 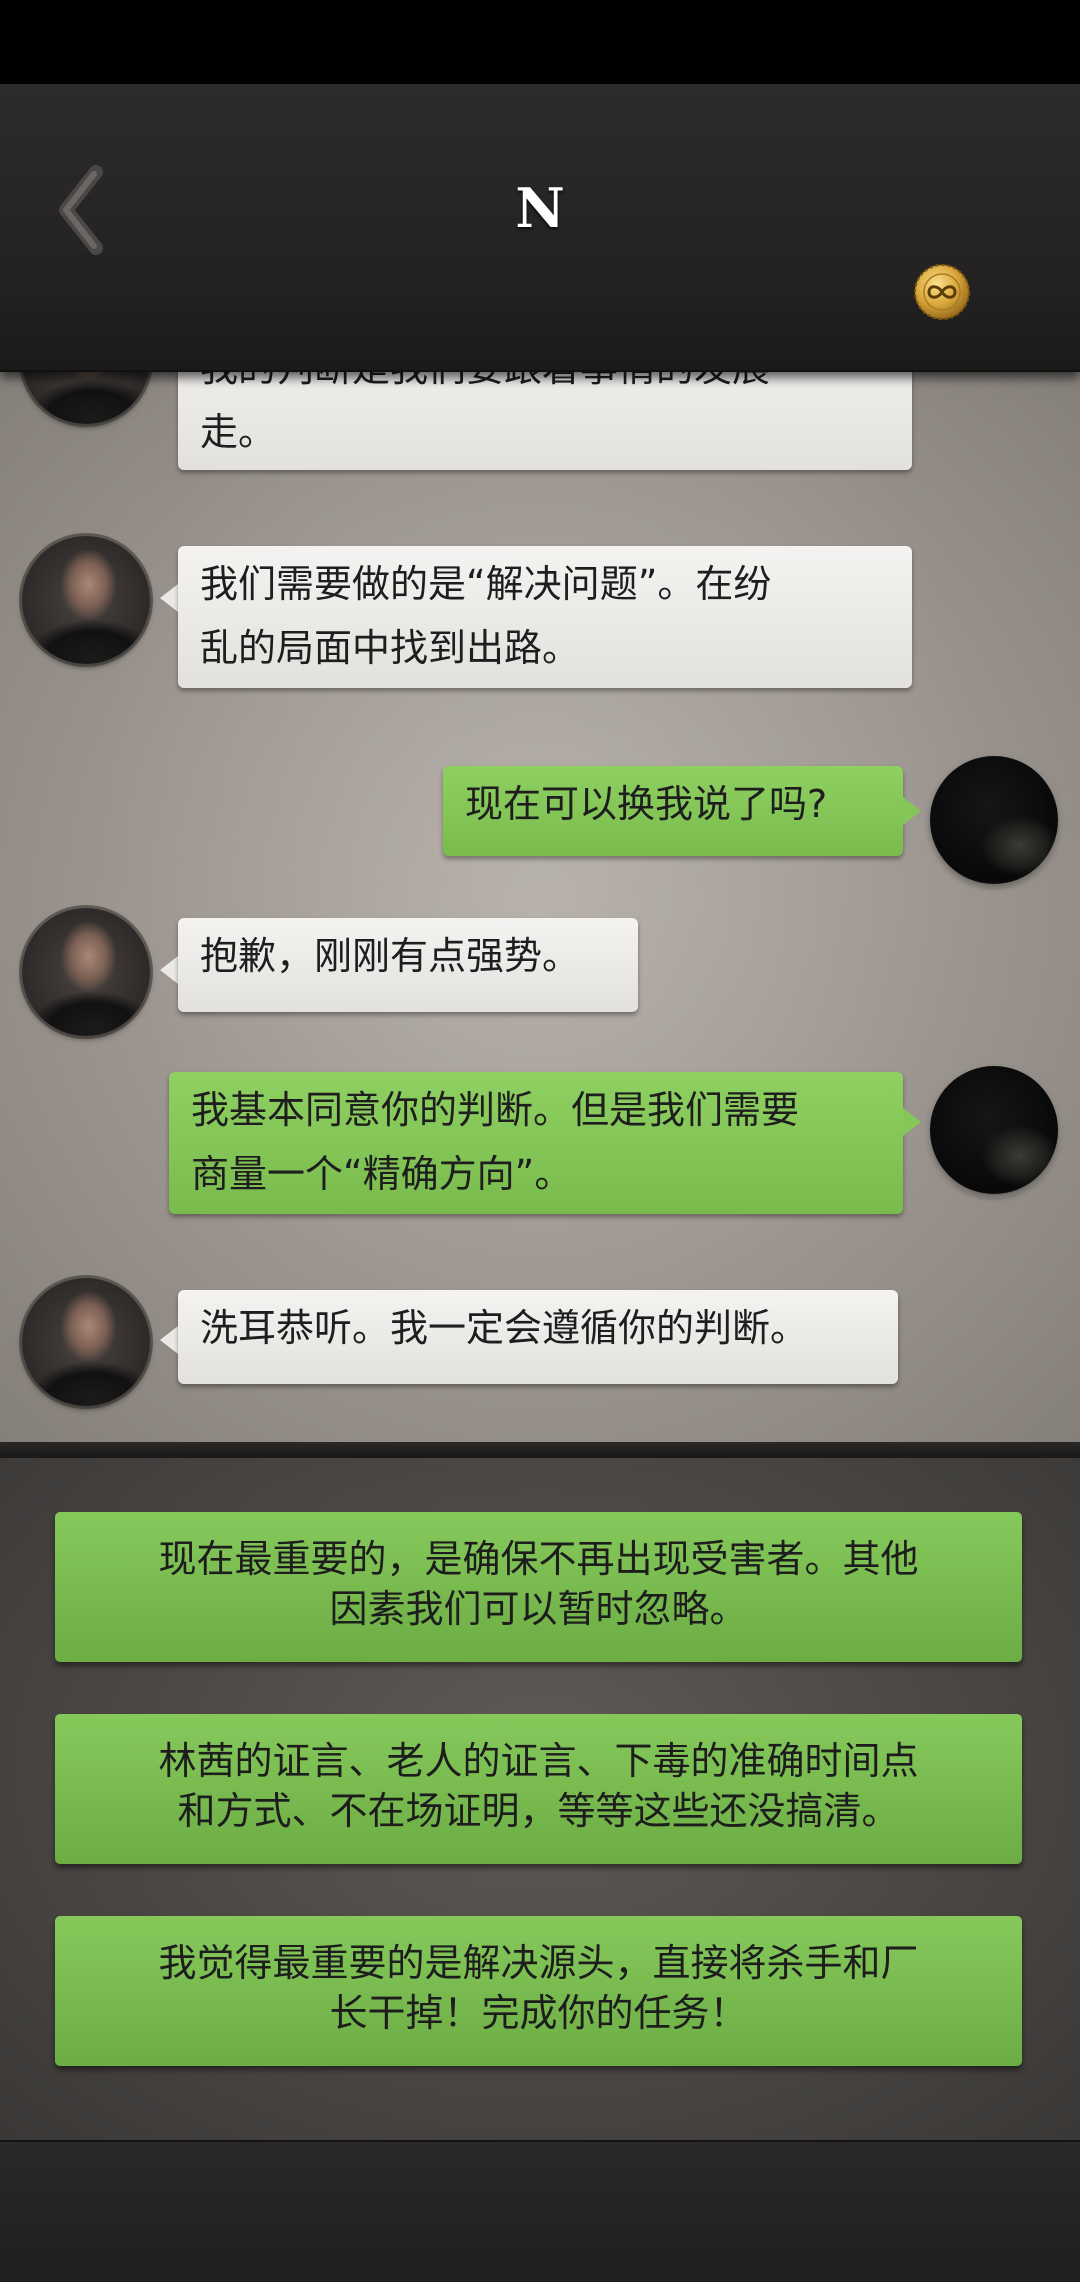 I want to click on message-line: 洗耳恭听。我一定会遵循你的判断。, so click(x=504, y=1328).